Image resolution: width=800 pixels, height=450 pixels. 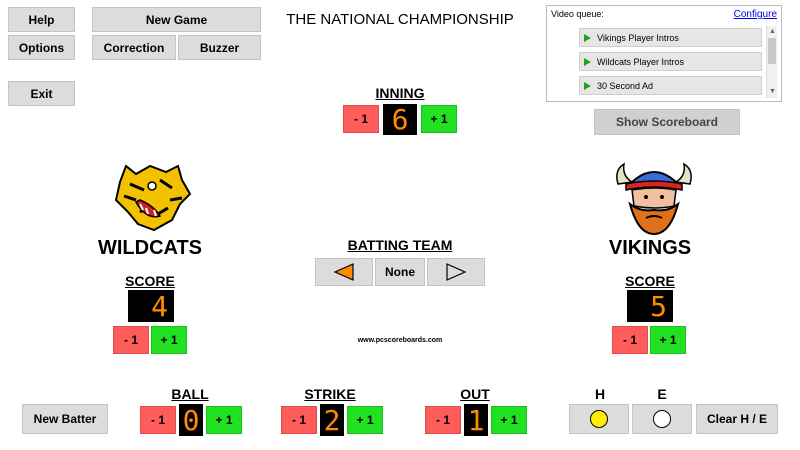 I want to click on scroll-thumb, so click(x=772, y=51).